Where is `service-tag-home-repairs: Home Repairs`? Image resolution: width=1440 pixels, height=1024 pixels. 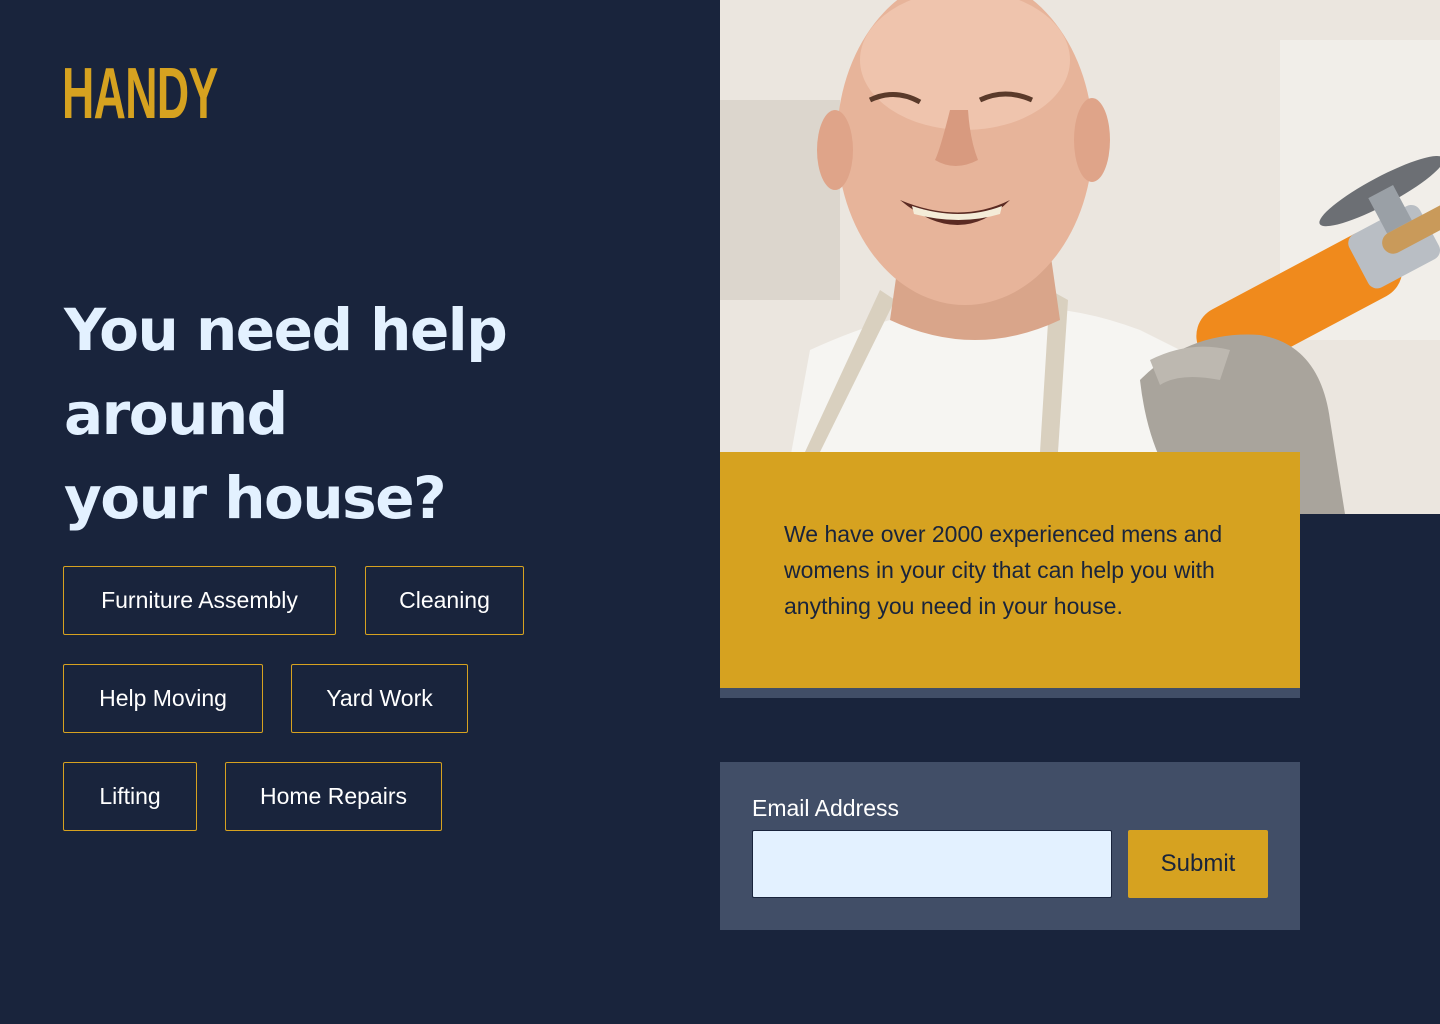 service-tag-home-repairs: Home Repairs is located at coordinates (333, 796).